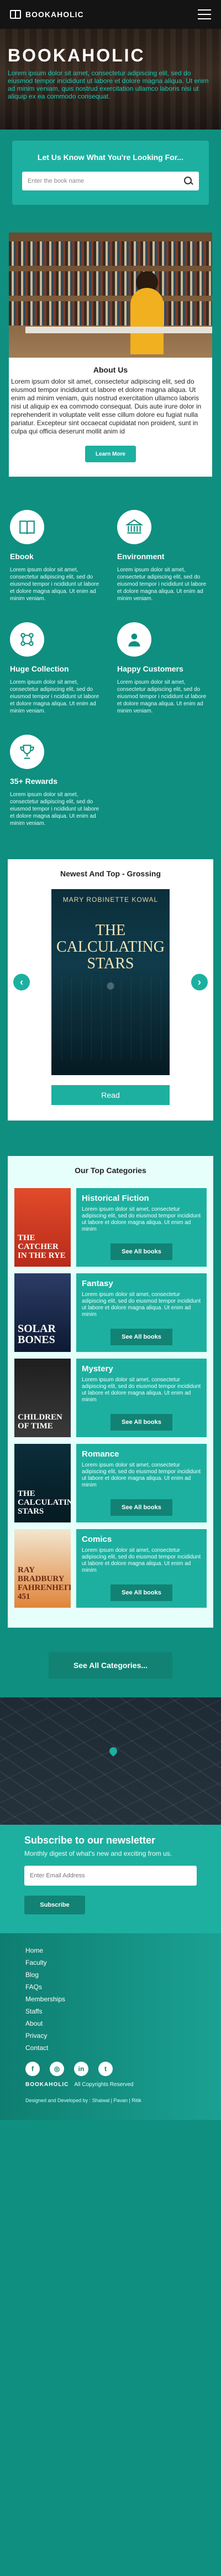 This screenshot has width=221, height=2576. I want to click on linkedin-icon: in, so click(81, 2069).